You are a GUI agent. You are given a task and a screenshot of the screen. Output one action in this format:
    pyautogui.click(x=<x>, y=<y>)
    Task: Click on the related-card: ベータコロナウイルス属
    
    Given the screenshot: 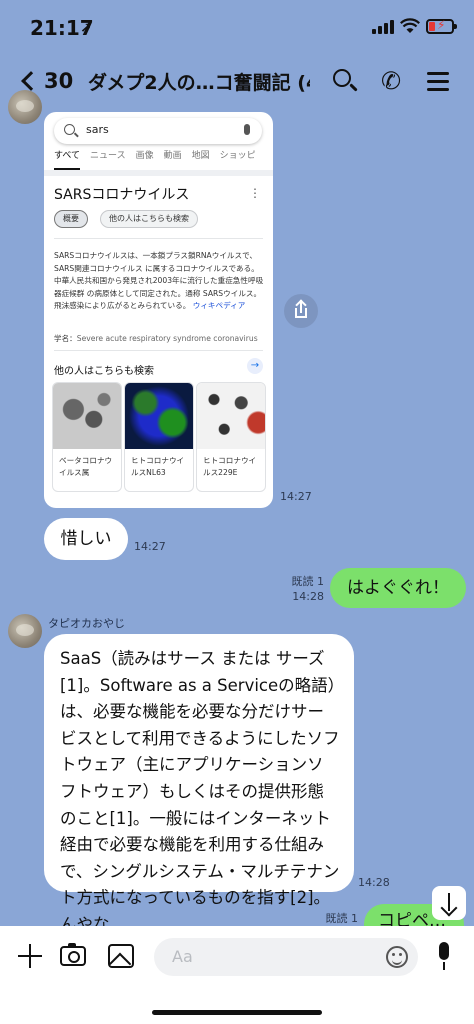 What is the action you would take?
    pyautogui.click(x=87, y=437)
    